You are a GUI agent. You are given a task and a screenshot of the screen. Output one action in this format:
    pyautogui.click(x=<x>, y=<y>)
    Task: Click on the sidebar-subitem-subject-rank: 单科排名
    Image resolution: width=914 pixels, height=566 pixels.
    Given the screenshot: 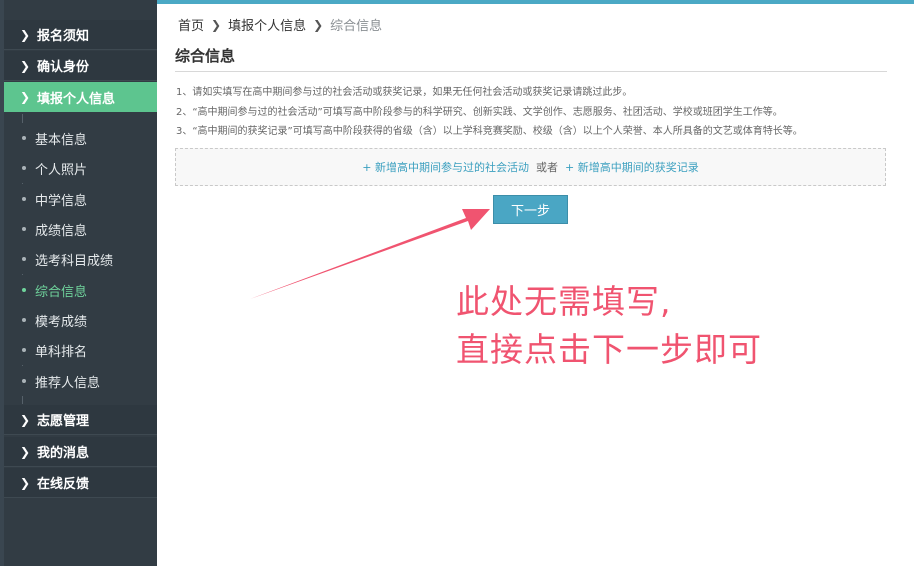 What is the action you would take?
    pyautogui.click(x=80, y=350)
    